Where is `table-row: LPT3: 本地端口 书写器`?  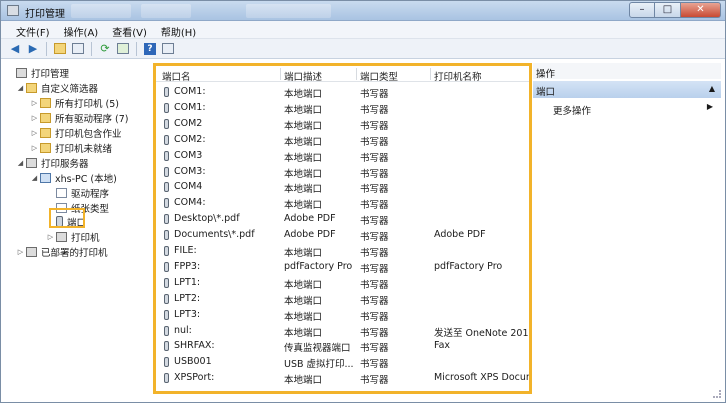 table-row: LPT3: 本地端口 书写器 is located at coordinates (342, 315).